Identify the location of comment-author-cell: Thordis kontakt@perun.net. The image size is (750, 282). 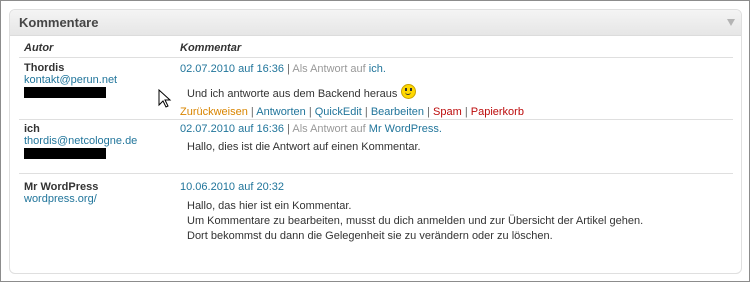
(70, 80).